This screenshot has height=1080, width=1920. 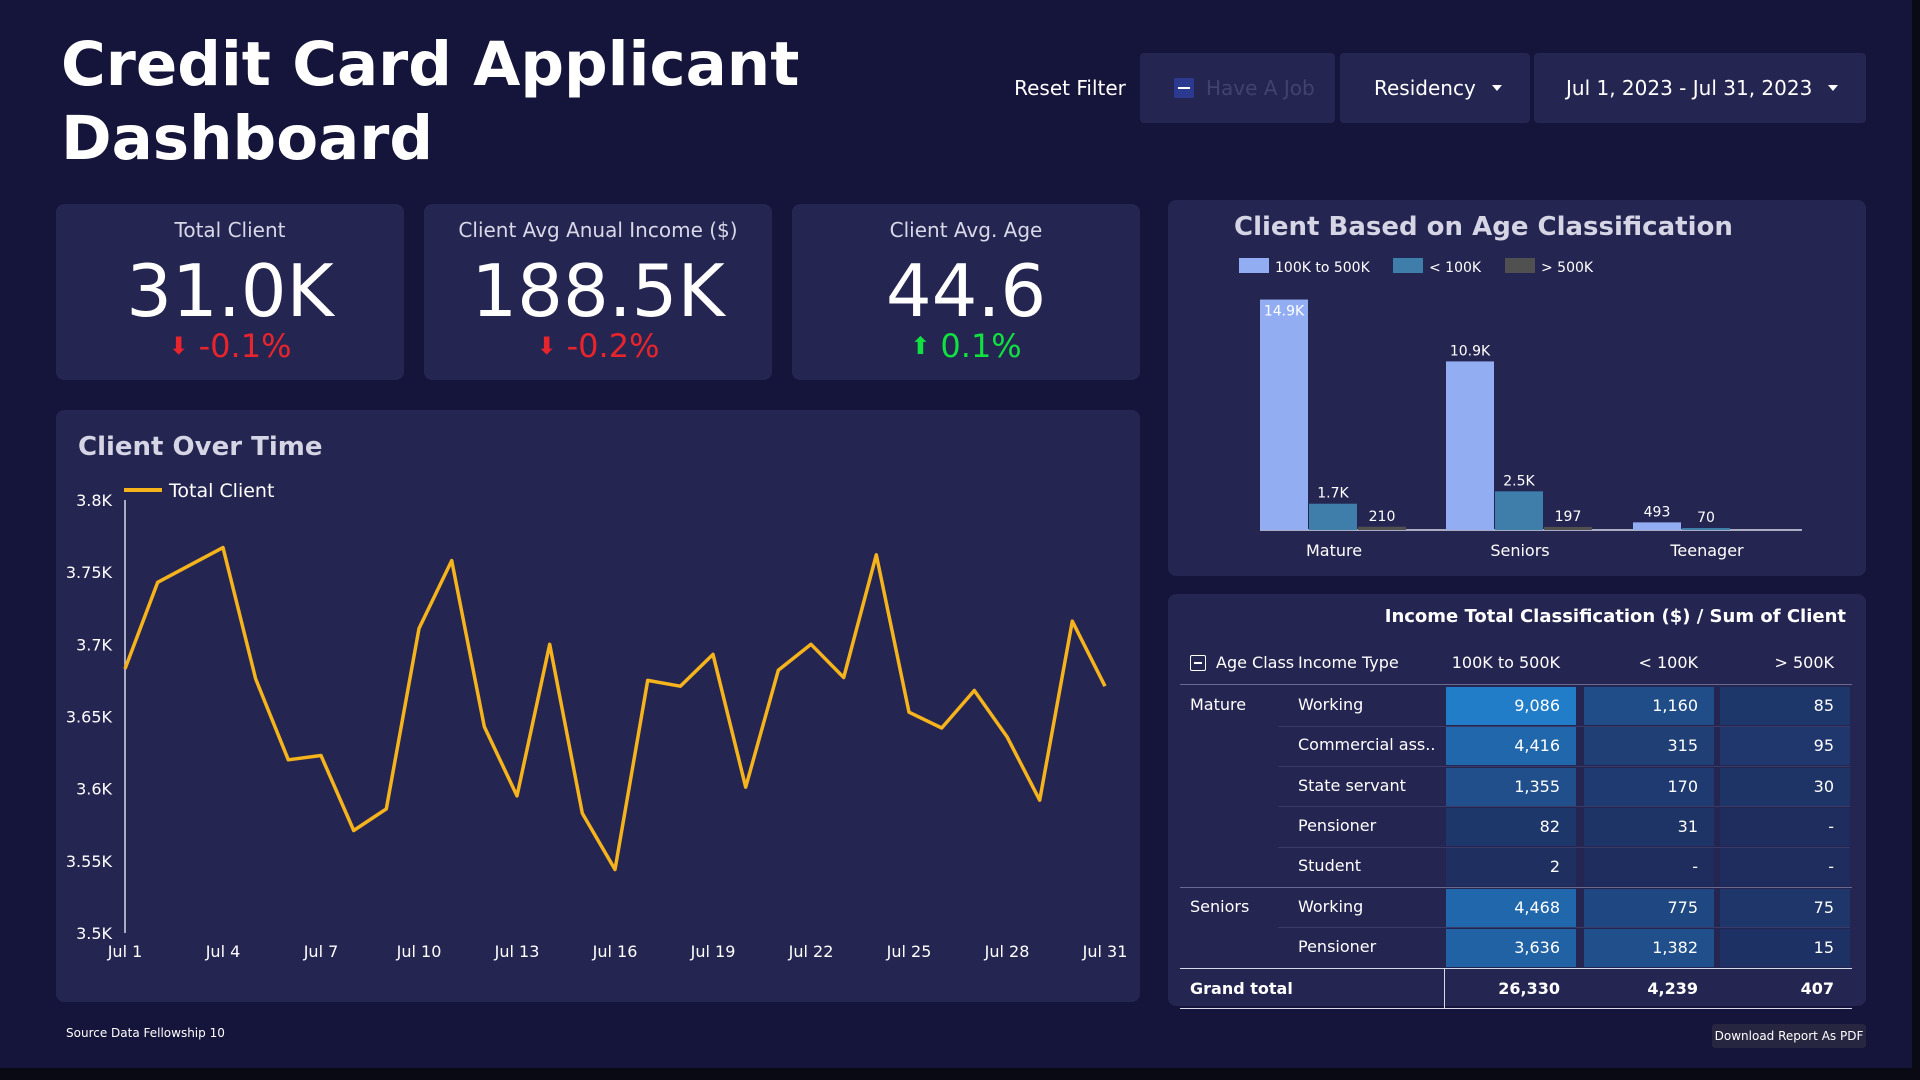 I want to click on grand-total-value: 26,330, so click(x=1529, y=989).